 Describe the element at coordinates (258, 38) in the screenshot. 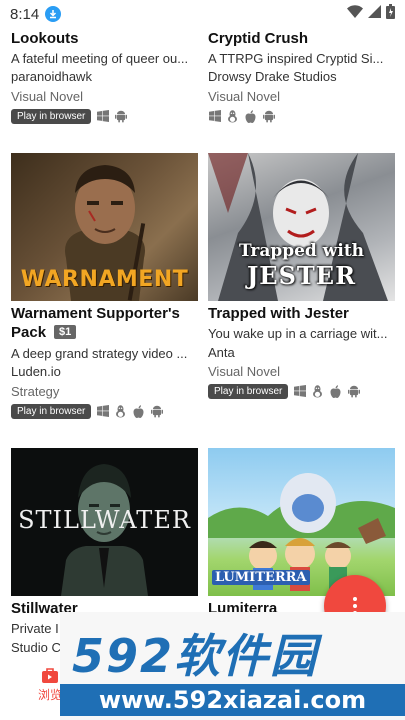

I see `game-title: Cryptid Crush` at that location.